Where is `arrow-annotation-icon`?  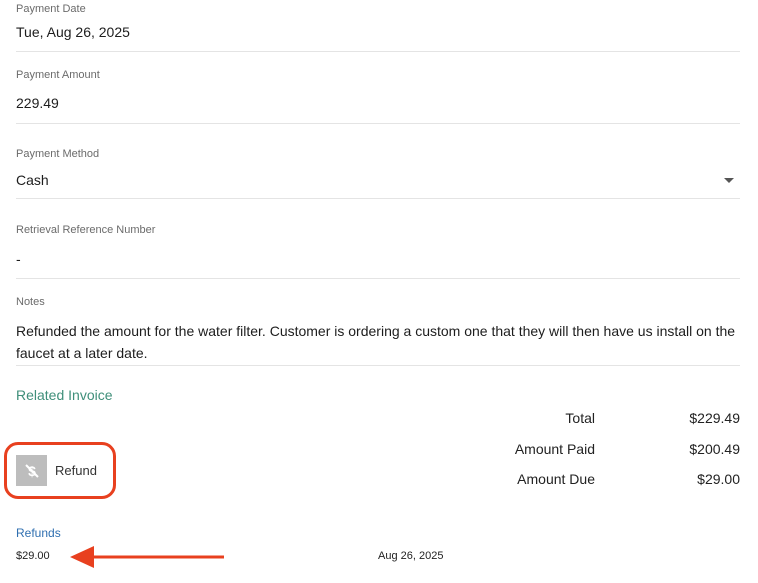
arrow-annotation-icon is located at coordinates (147, 557).